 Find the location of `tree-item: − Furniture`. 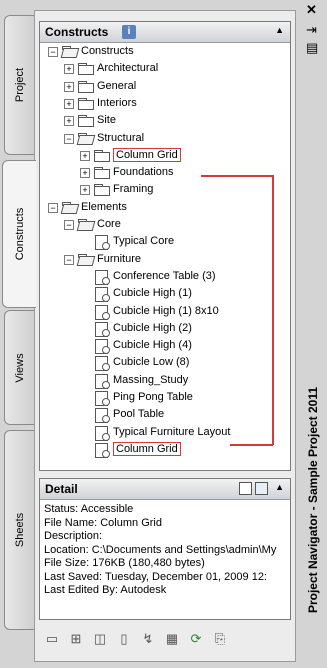

tree-item: − Furniture is located at coordinates (165, 260).